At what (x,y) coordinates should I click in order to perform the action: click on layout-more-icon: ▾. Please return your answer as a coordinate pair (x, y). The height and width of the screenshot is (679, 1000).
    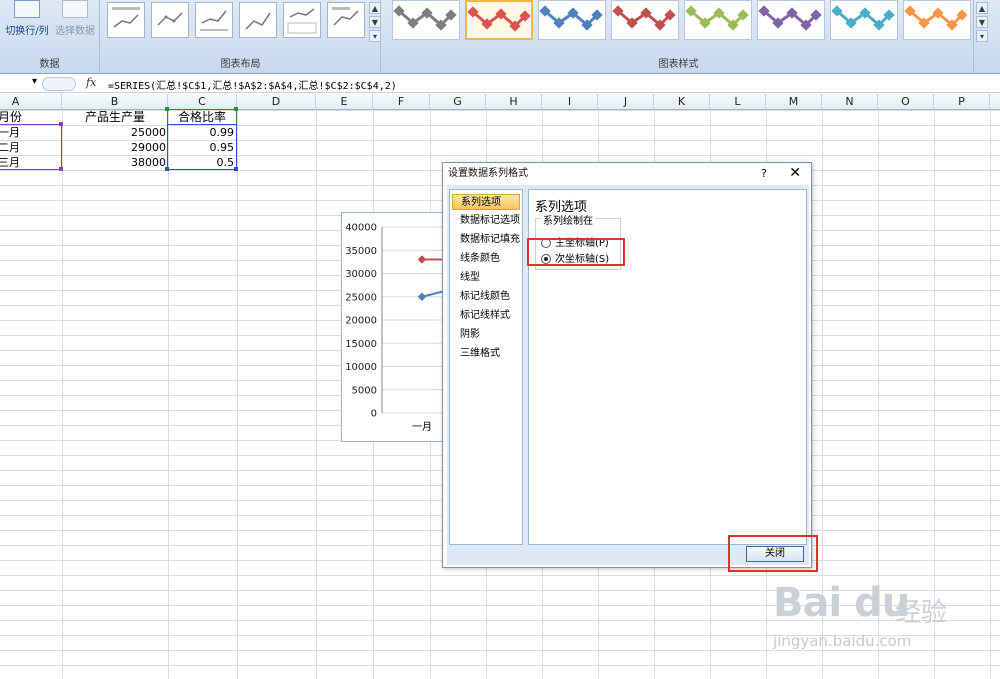
    Looking at the image, I should click on (375, 36).